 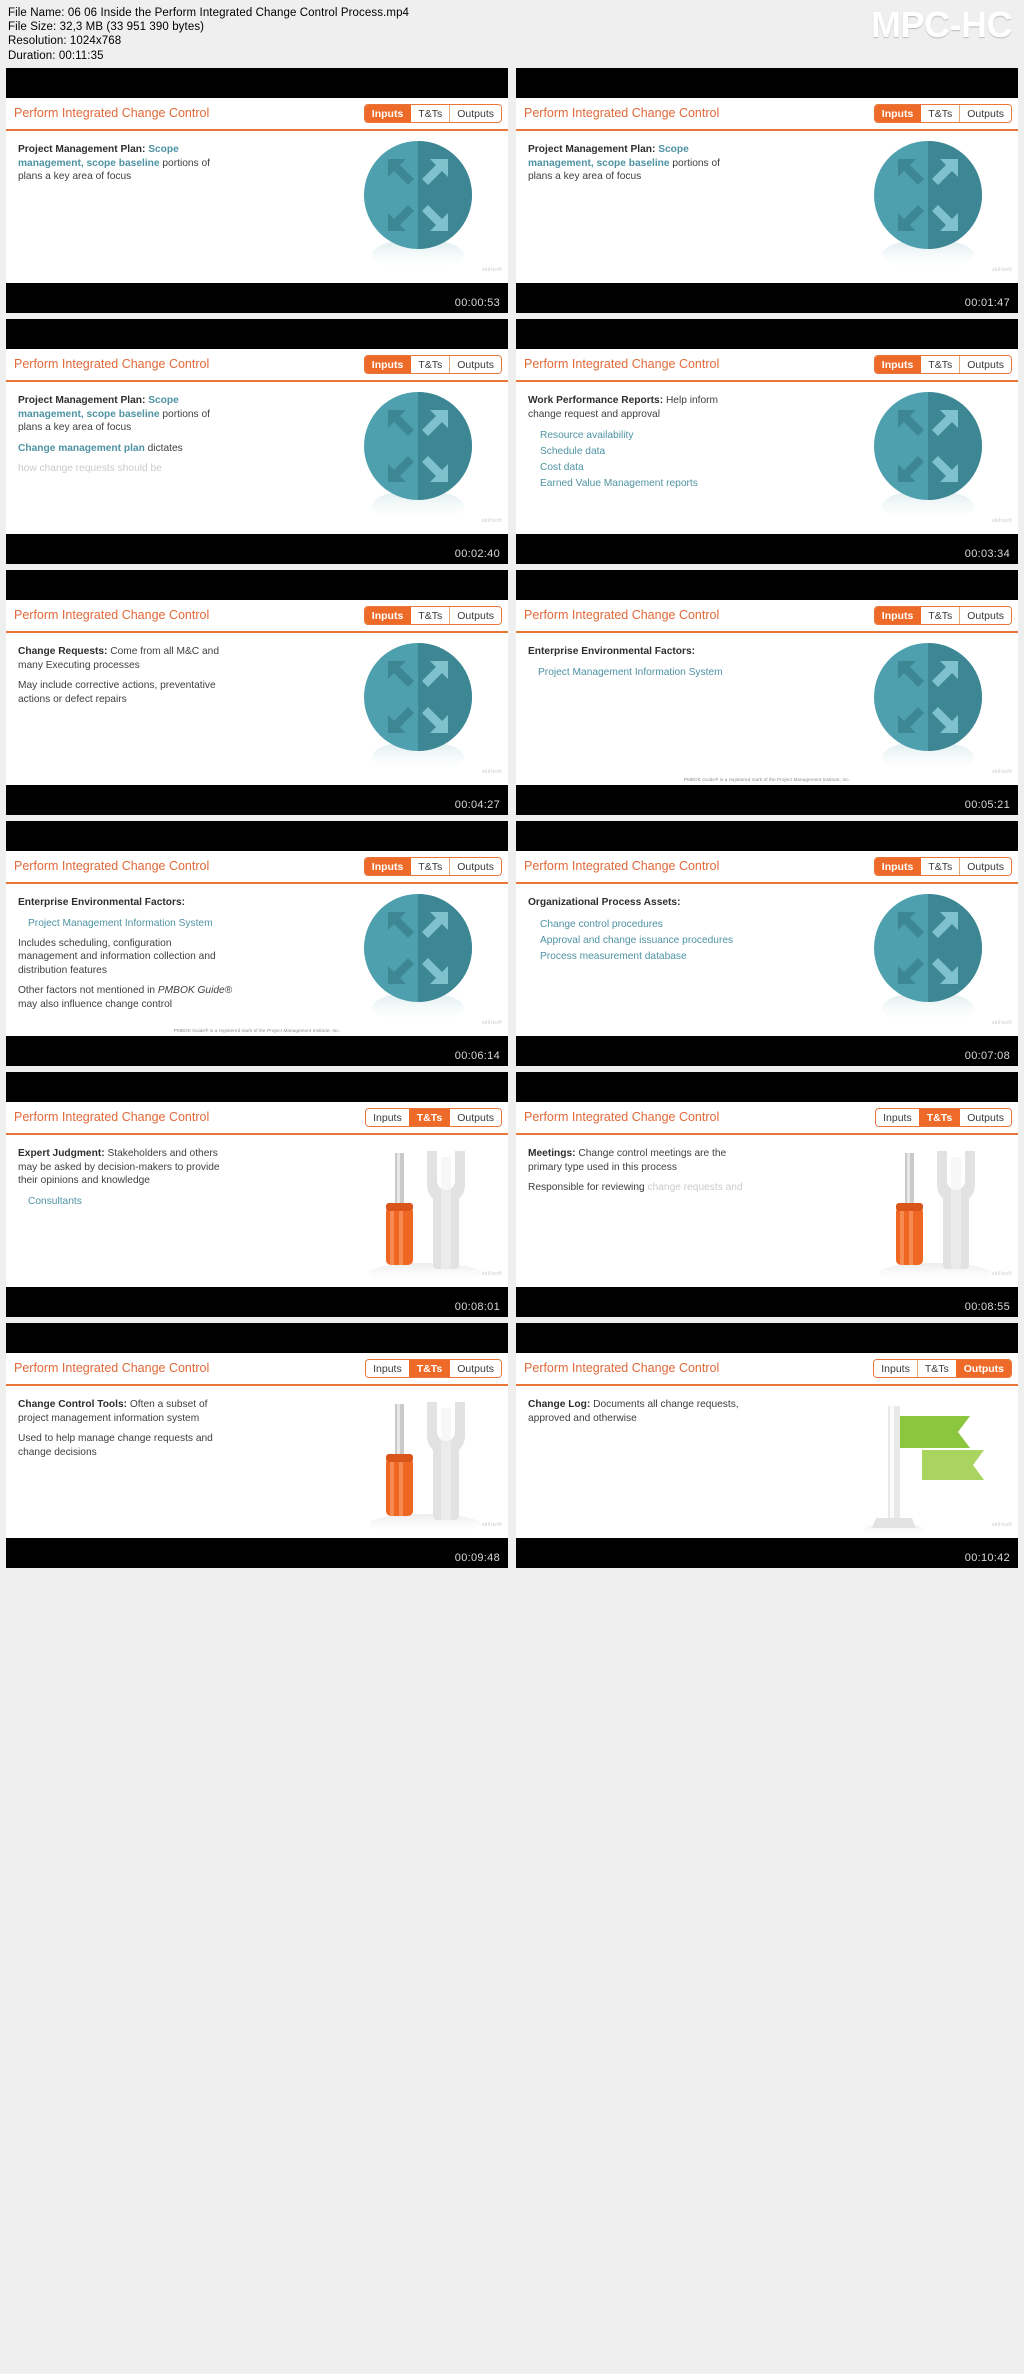 I want to click on thumbnail-timestamp: 00:07:08, so click(x=987, y=1056).